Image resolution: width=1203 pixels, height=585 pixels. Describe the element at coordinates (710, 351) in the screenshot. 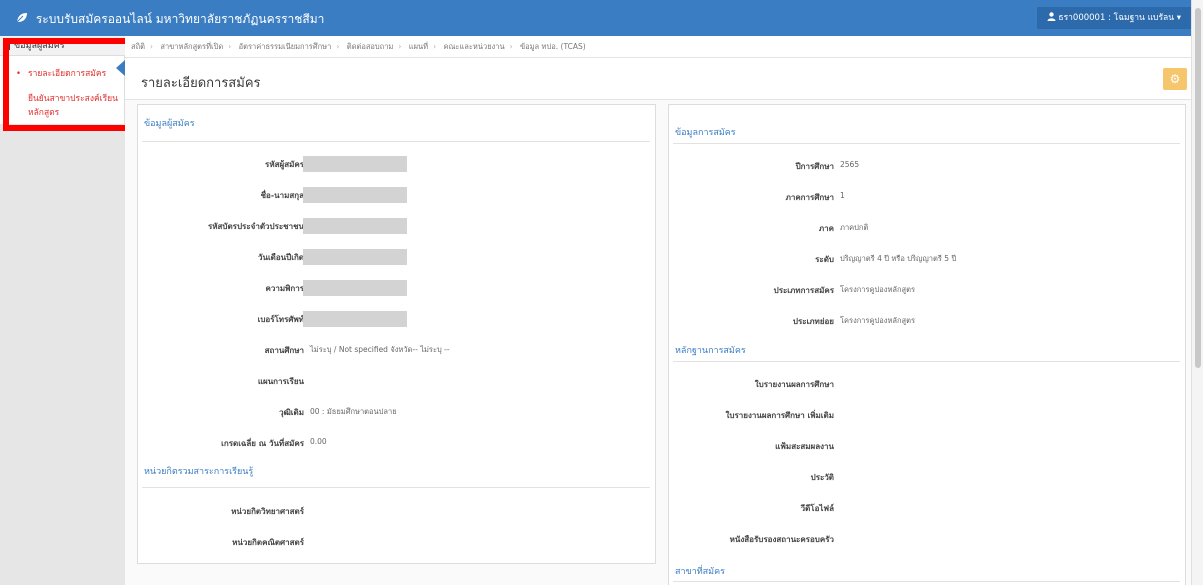

I see `section-title: หลักฐานการสมัคร` at that location.